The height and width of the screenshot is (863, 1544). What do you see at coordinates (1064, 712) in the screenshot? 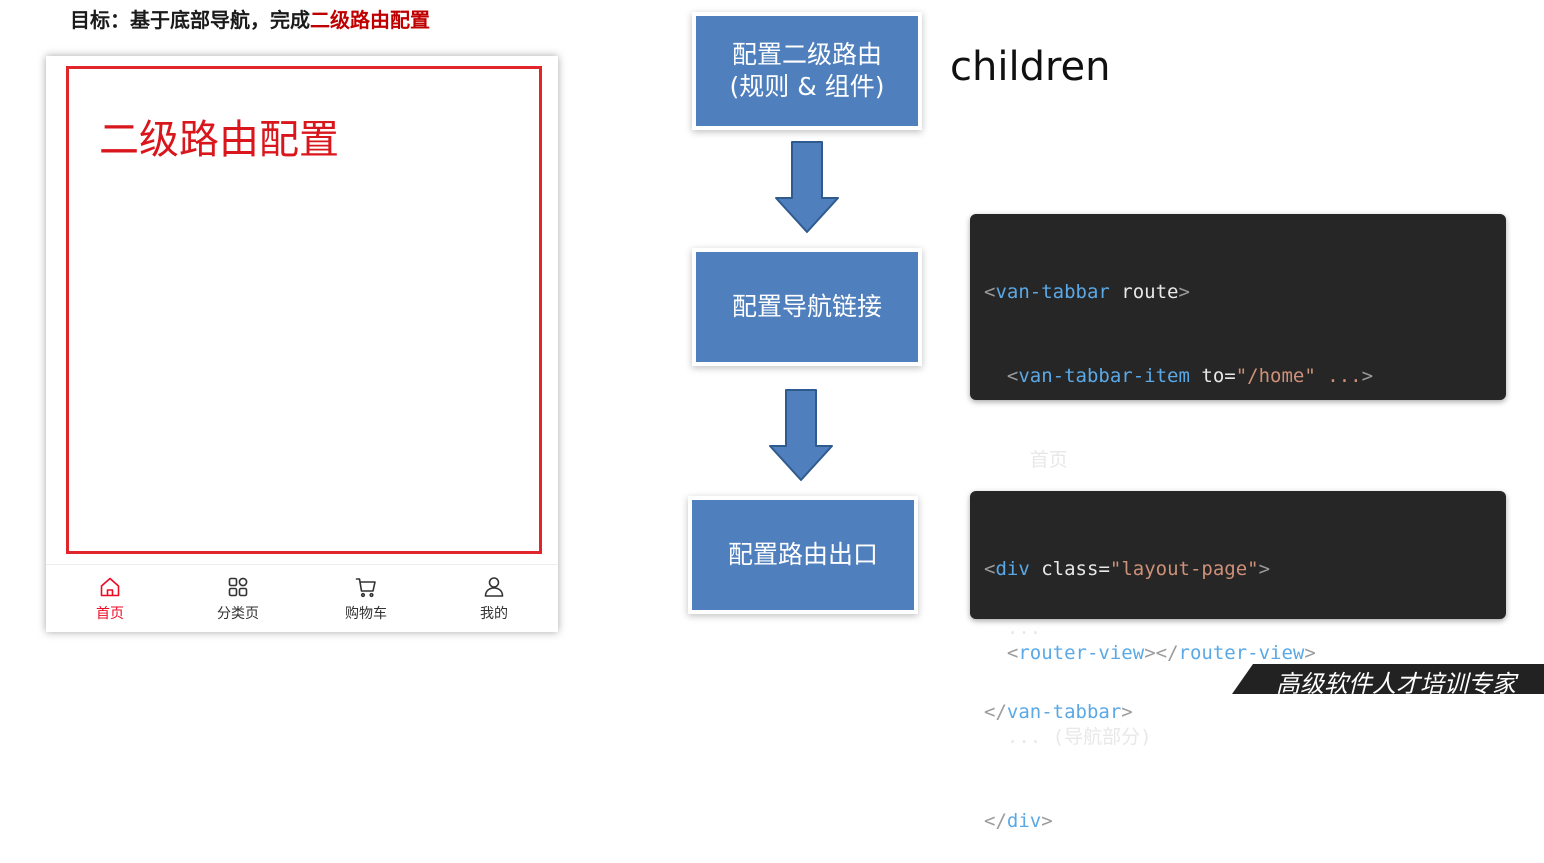
I see `code1-tag-close: van-tabbar` at bounding box center [1064, 712].